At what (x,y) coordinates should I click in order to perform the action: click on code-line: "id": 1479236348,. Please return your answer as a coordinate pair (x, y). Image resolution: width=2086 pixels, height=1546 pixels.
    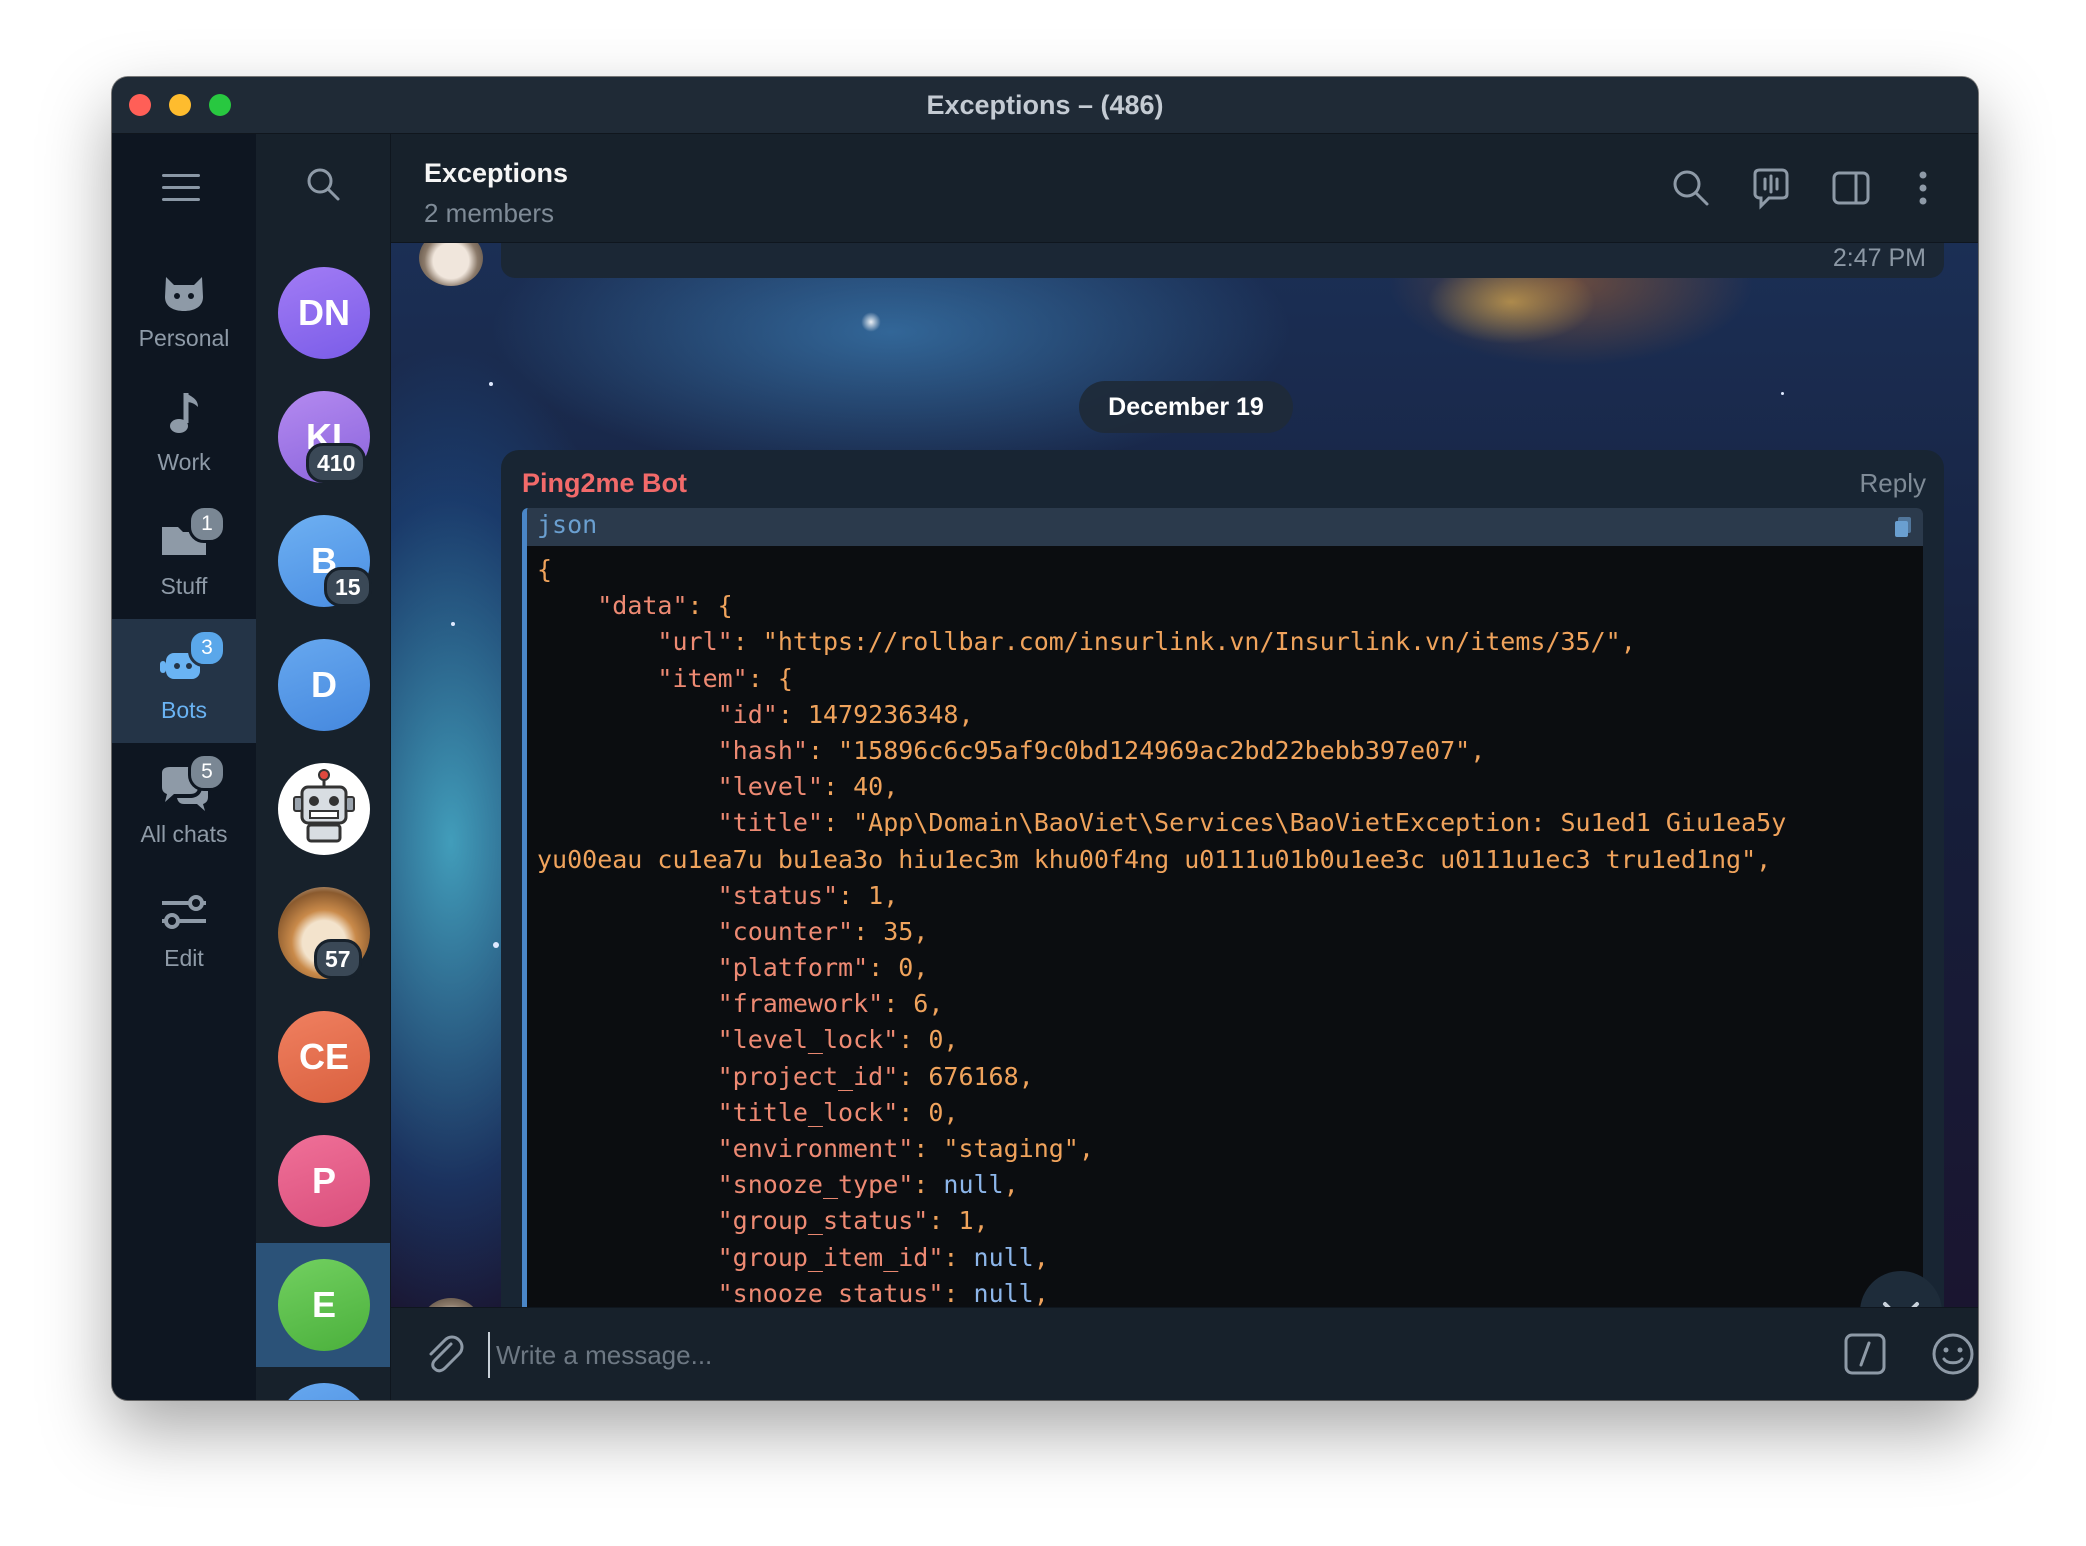
    Looking at the image, I should click on (845, 714).